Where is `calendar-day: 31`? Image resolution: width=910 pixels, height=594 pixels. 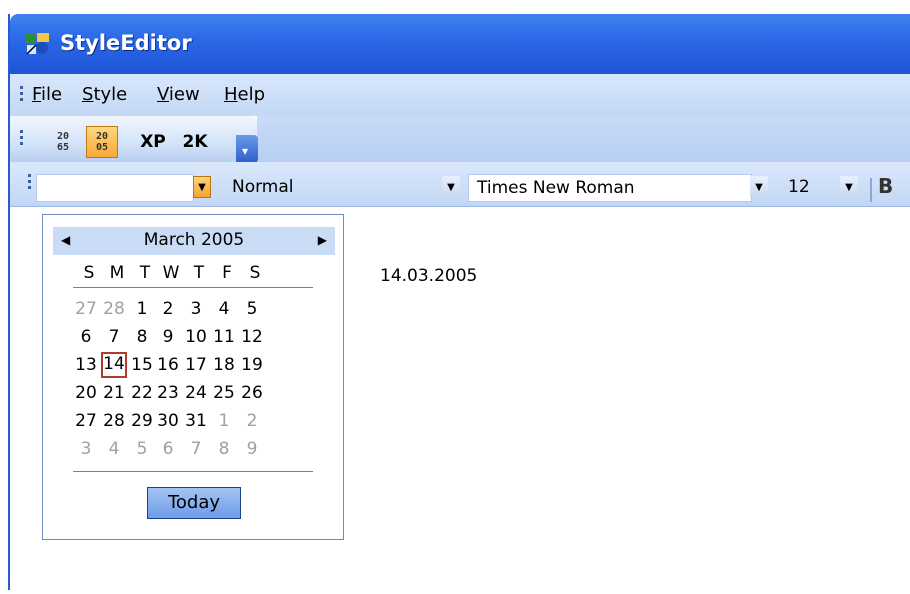
calendar-day: 31 is located at coordinates (196, 421).